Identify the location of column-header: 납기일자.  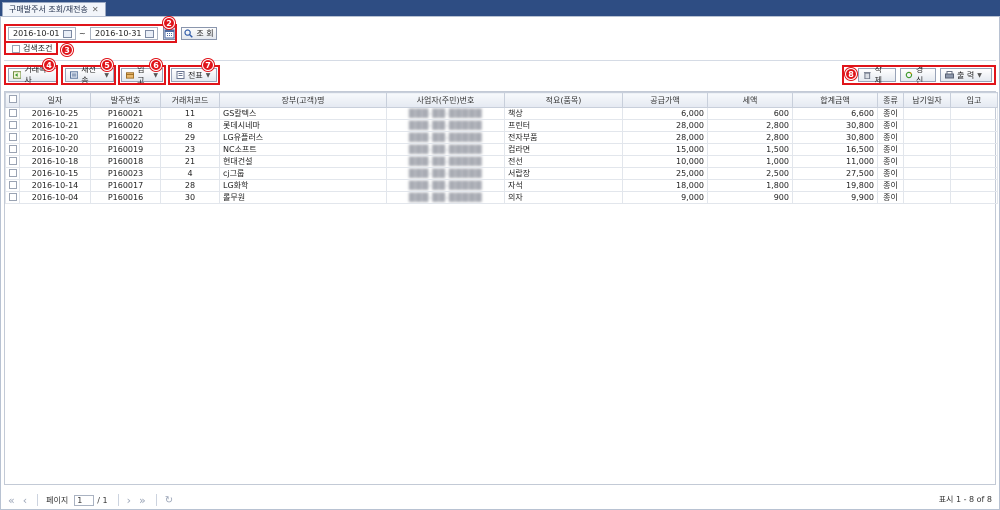
(927, 100).